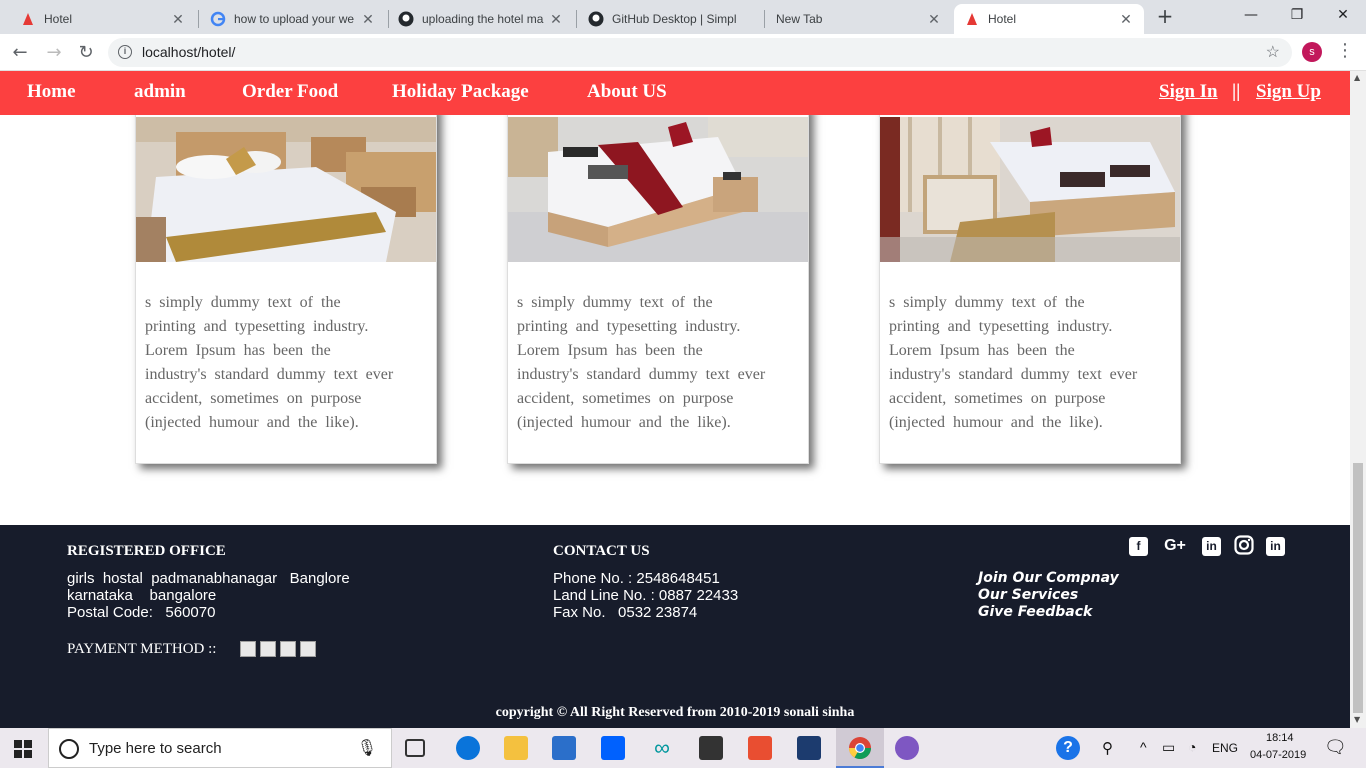 Image resolution: width=1366 pixels, height=769 pixels. I want to click on windows-start-icon, so click(23, 749).